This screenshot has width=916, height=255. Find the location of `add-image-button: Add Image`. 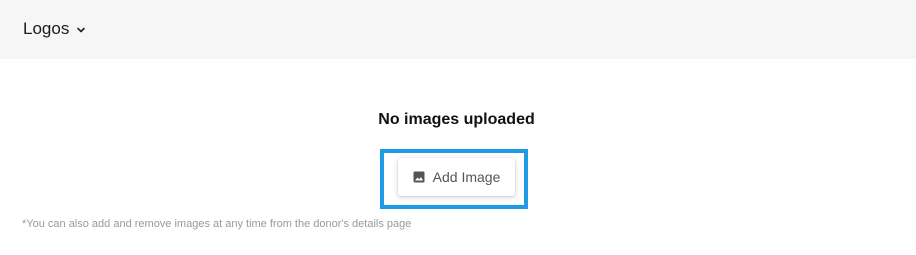

add-image-button: Add Image is located at coordinates (456, 177).